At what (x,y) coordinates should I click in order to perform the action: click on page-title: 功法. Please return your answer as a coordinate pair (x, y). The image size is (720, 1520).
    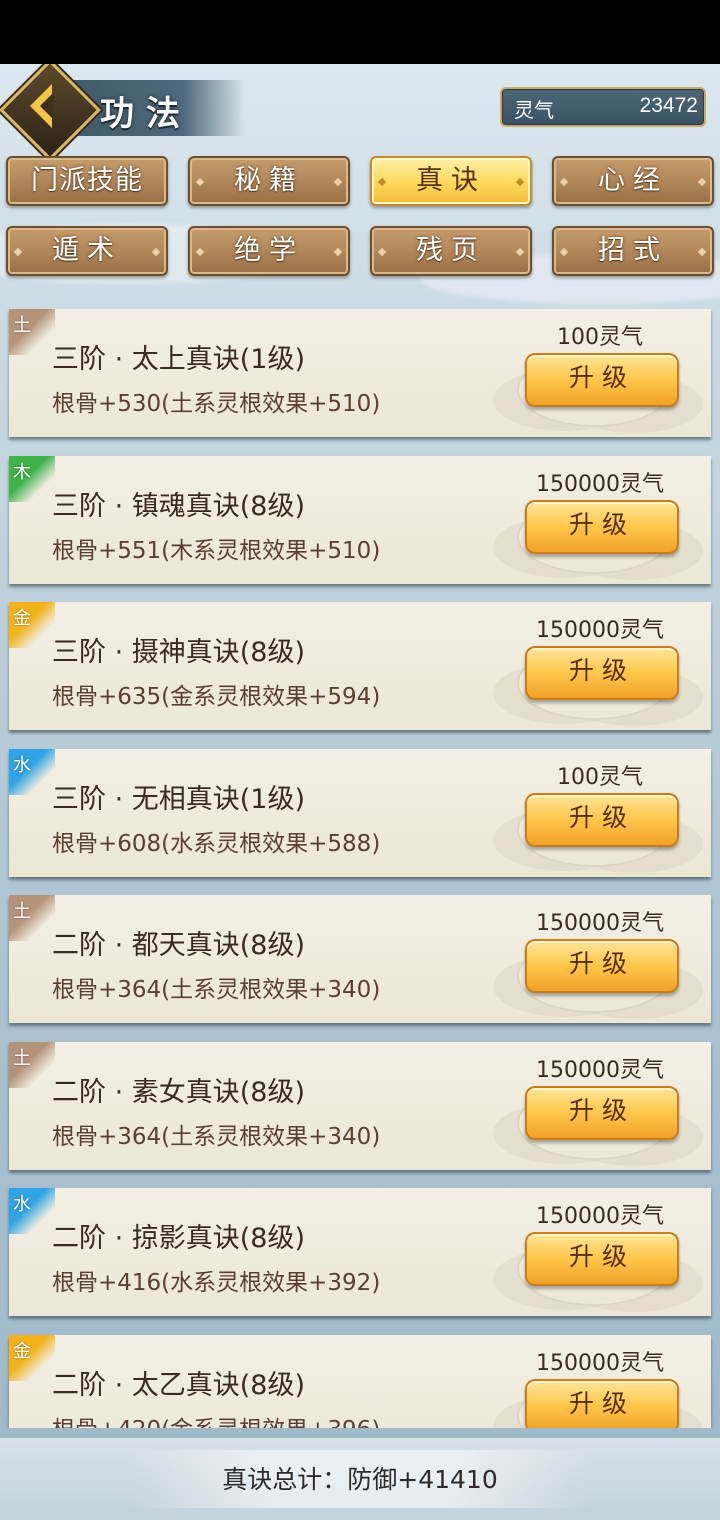
    Looking at the image, I should click on (146, 114).